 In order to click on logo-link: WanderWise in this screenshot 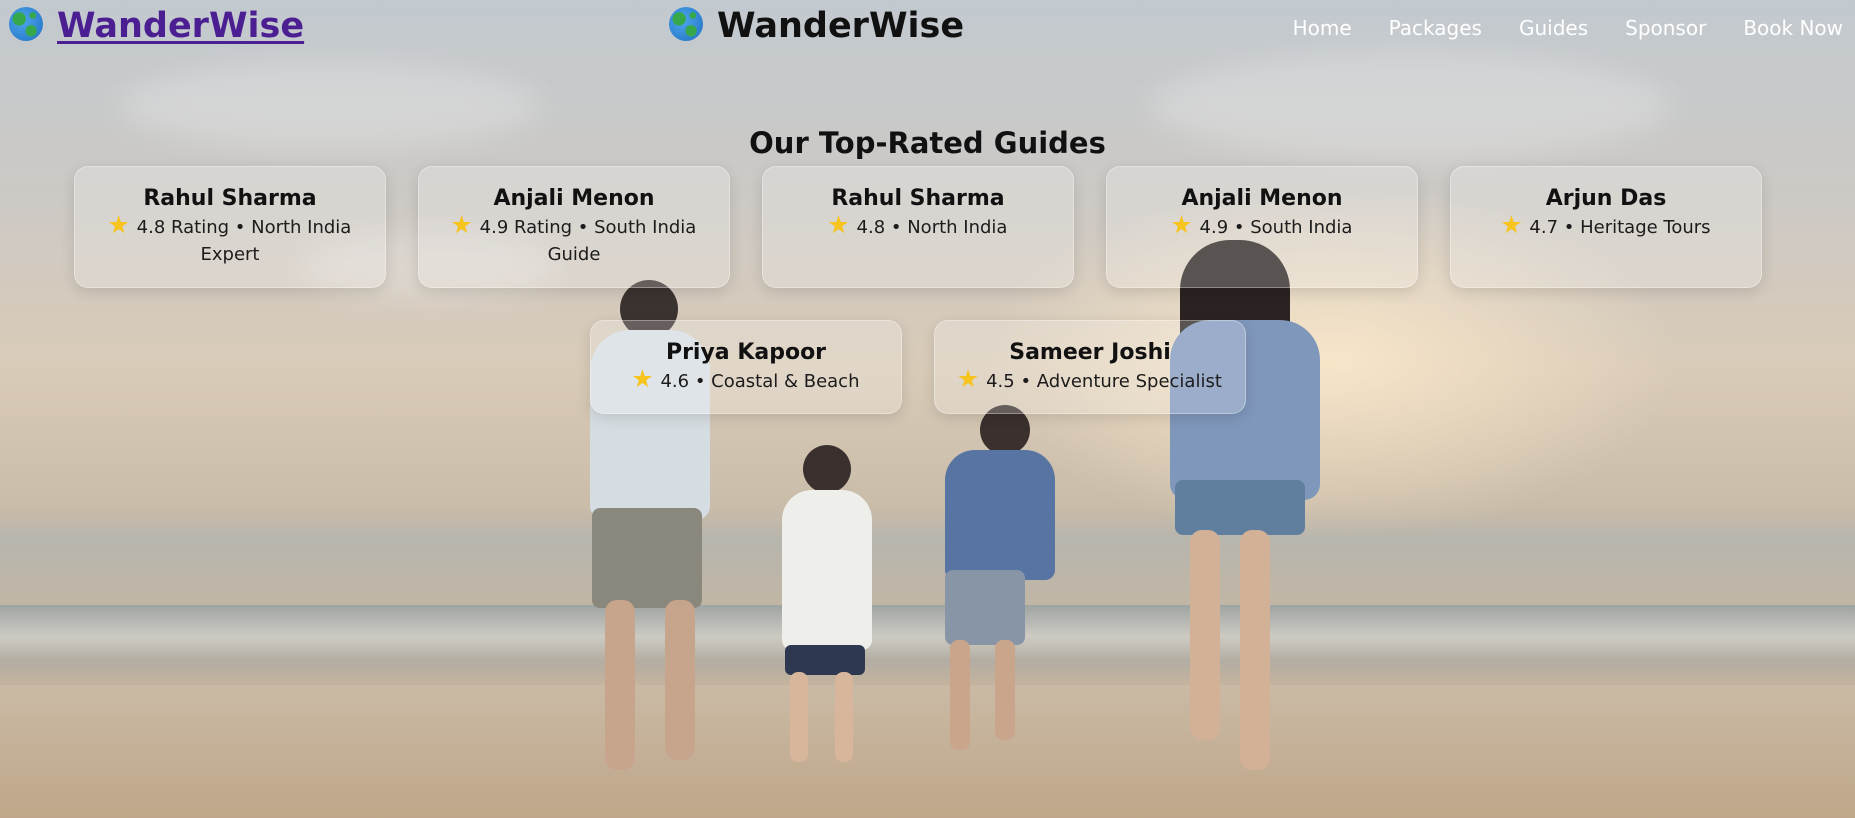, I will do `click(156, 26)`.